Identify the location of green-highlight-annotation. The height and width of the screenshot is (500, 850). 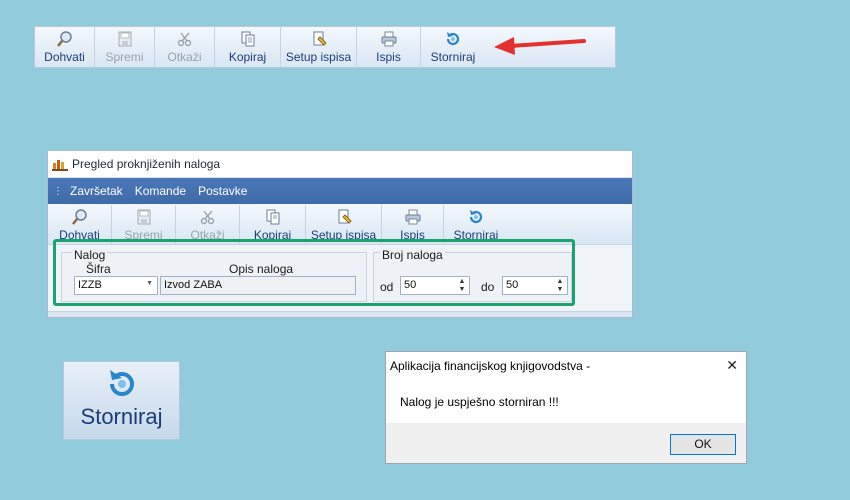
(314, 272).